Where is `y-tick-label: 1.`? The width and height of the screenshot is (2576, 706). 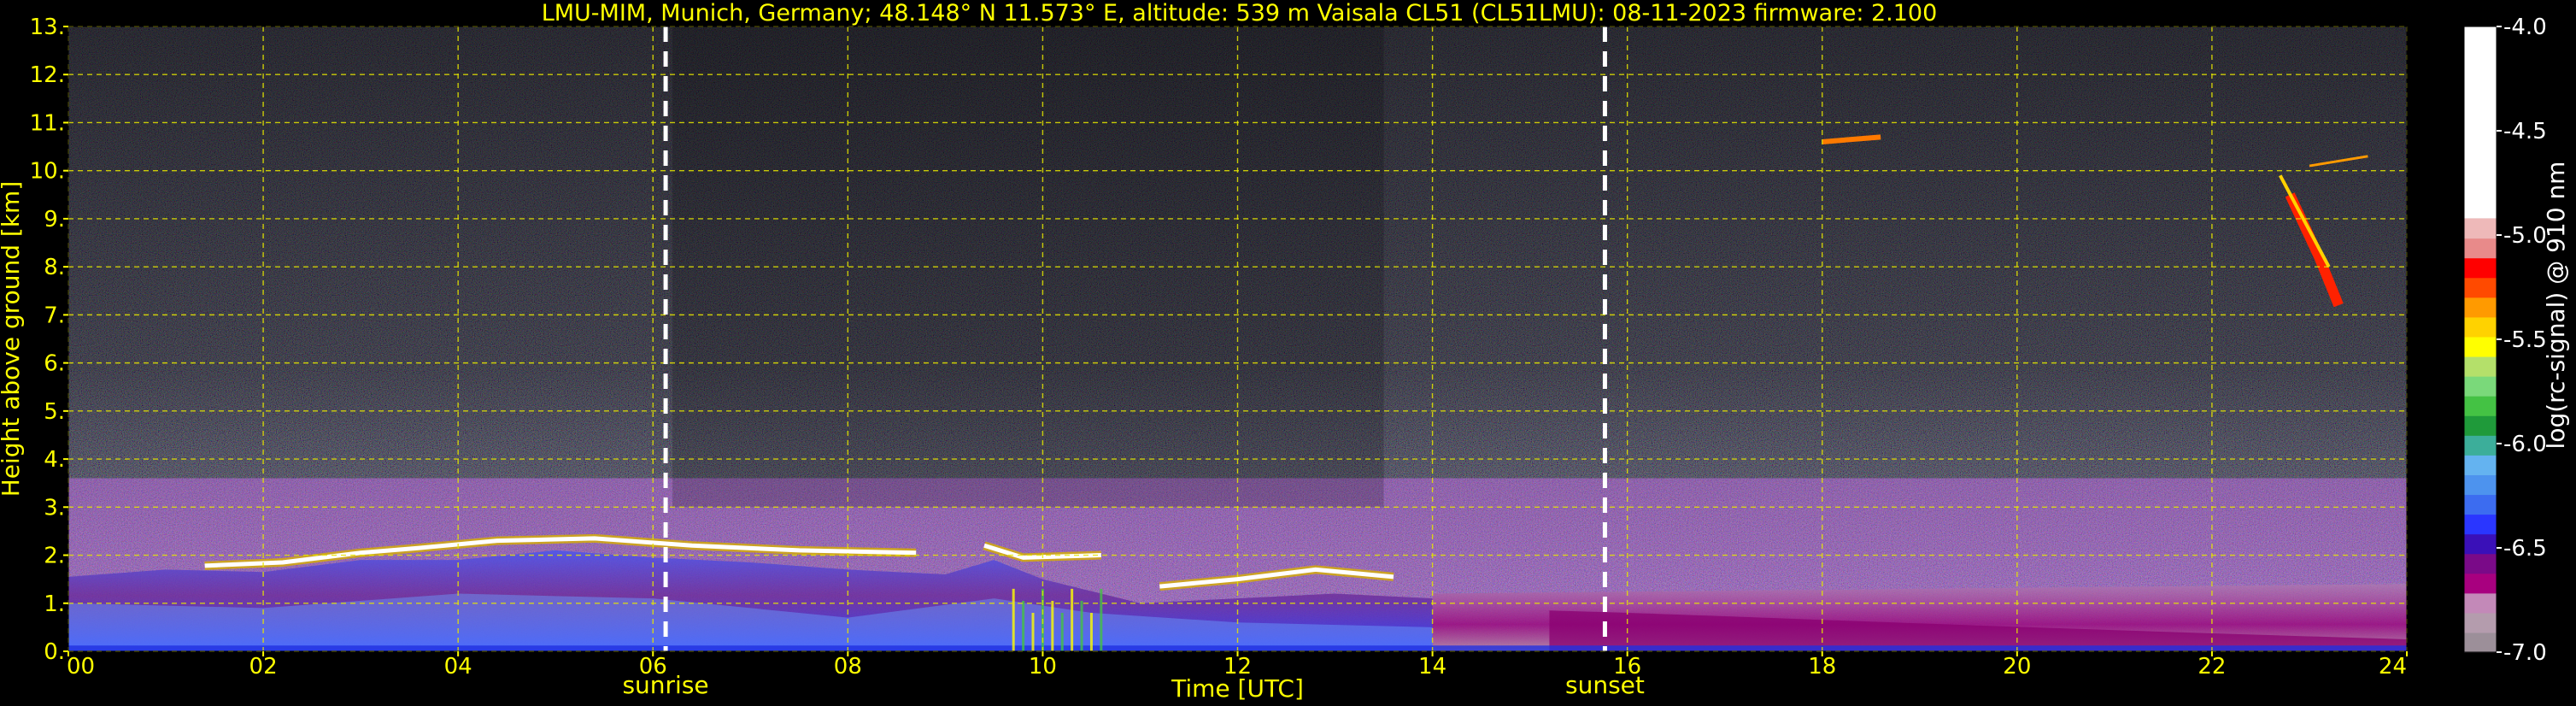
y-tick-label: 1. is located at coordinates (54, 604).